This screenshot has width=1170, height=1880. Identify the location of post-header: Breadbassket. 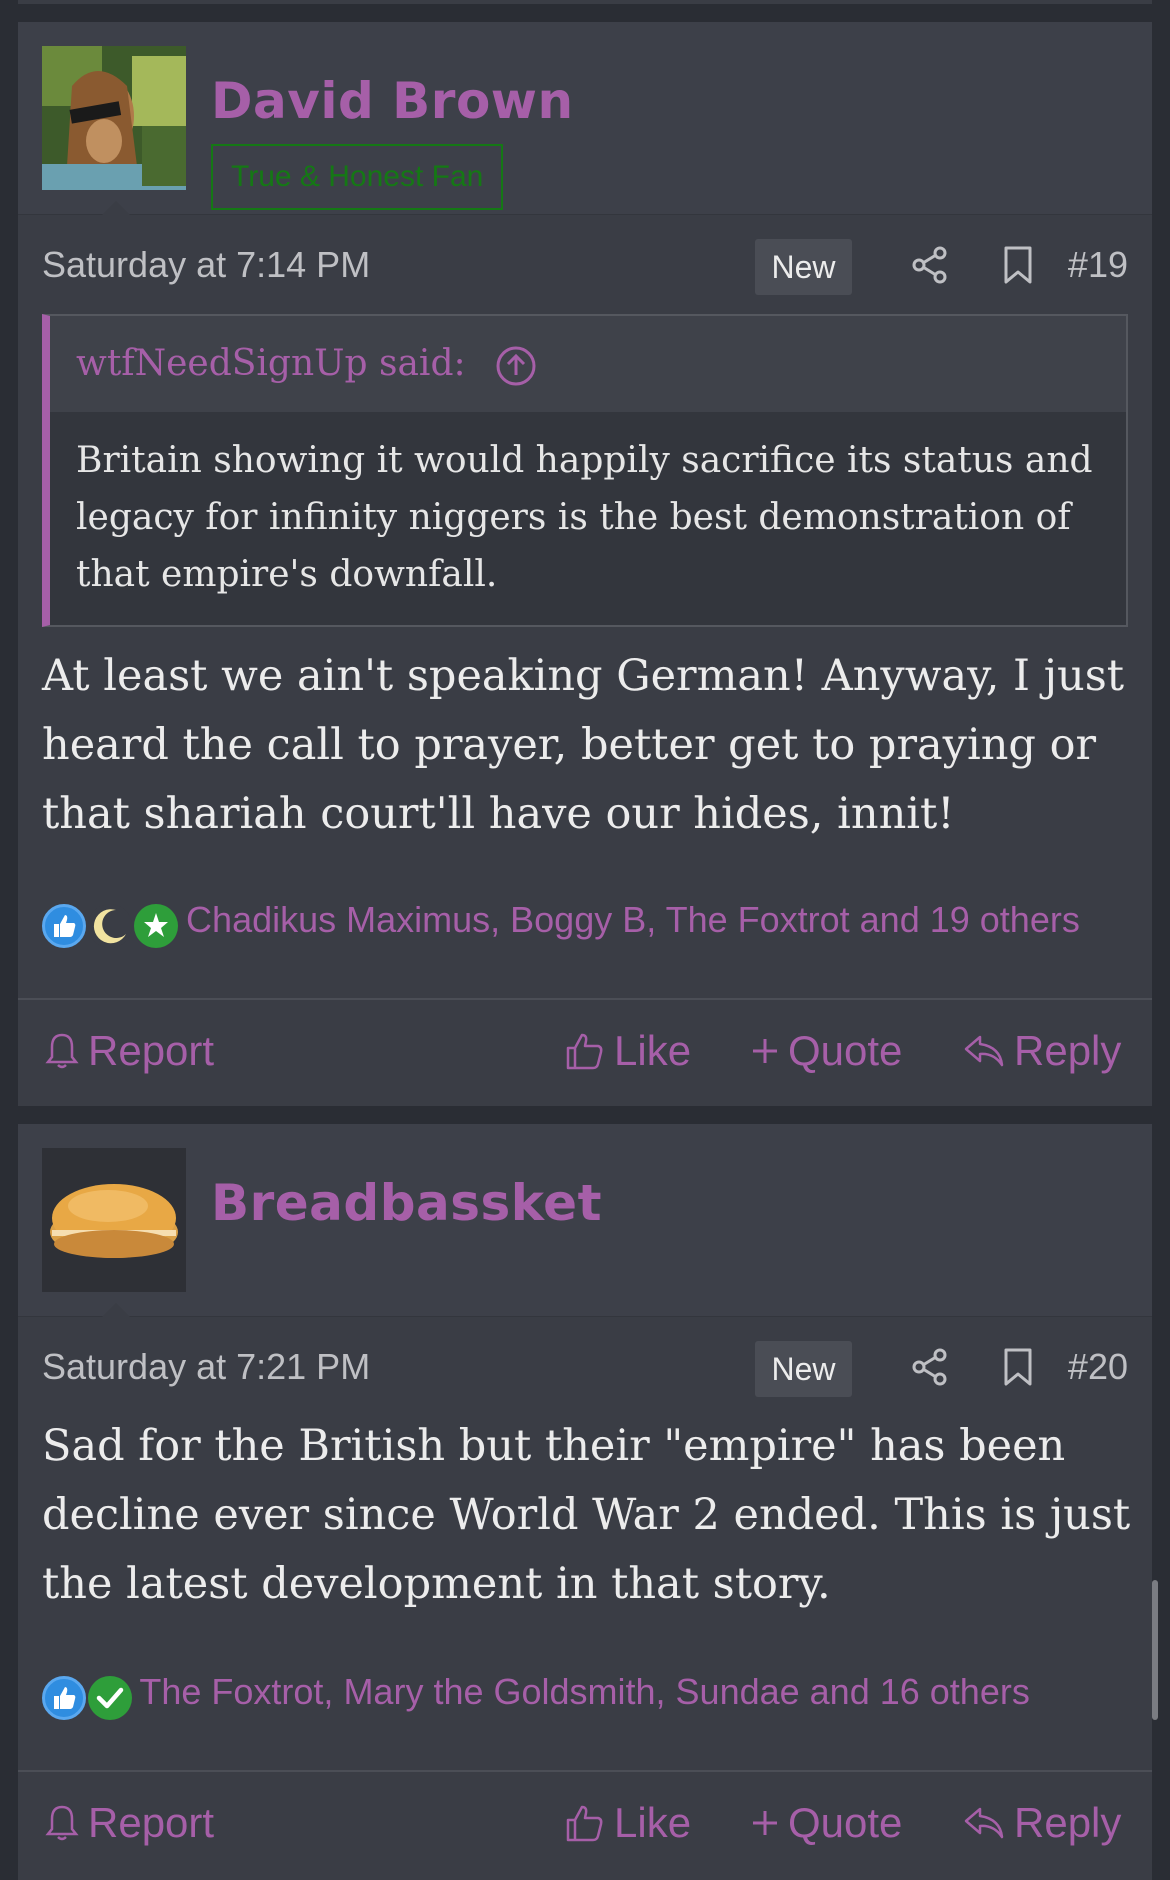
(585, 1220).